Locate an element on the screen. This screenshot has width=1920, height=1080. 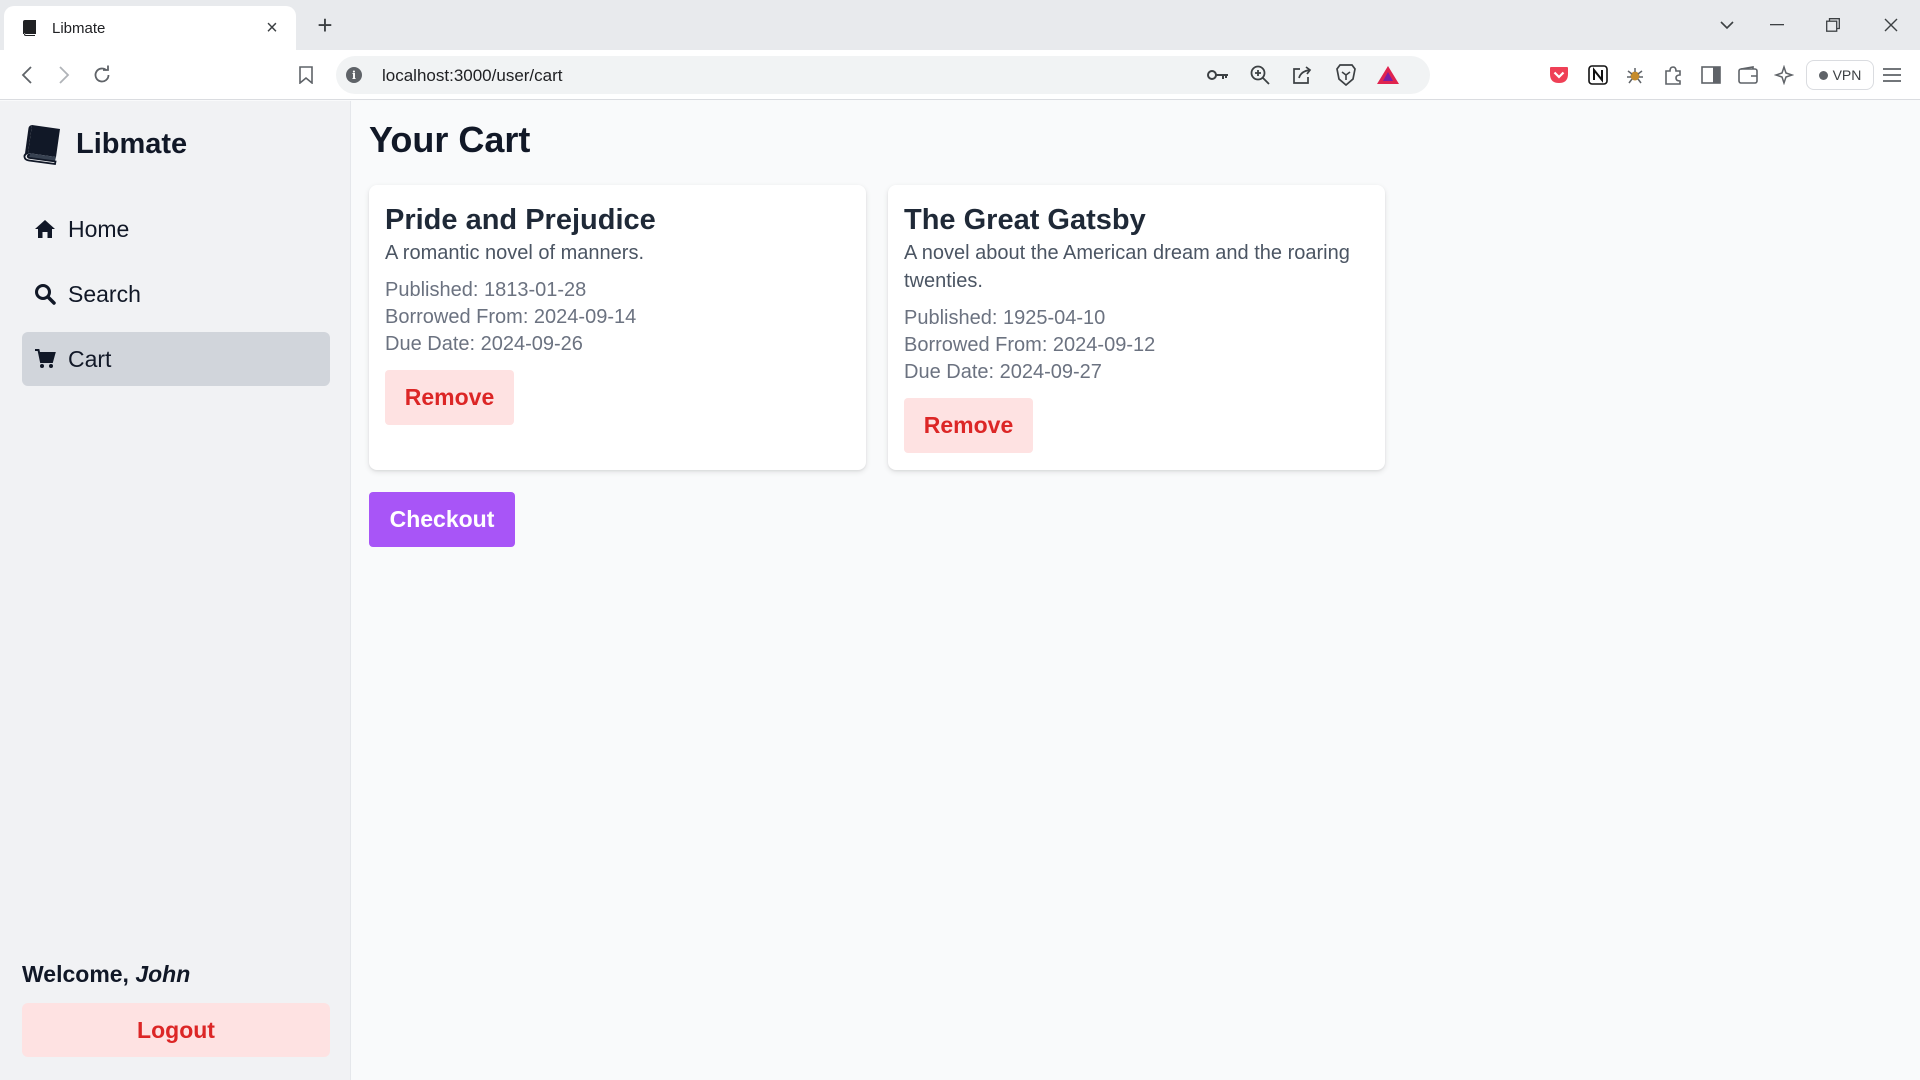
brave-rewards-icon is located at coordinates (1388, 75).